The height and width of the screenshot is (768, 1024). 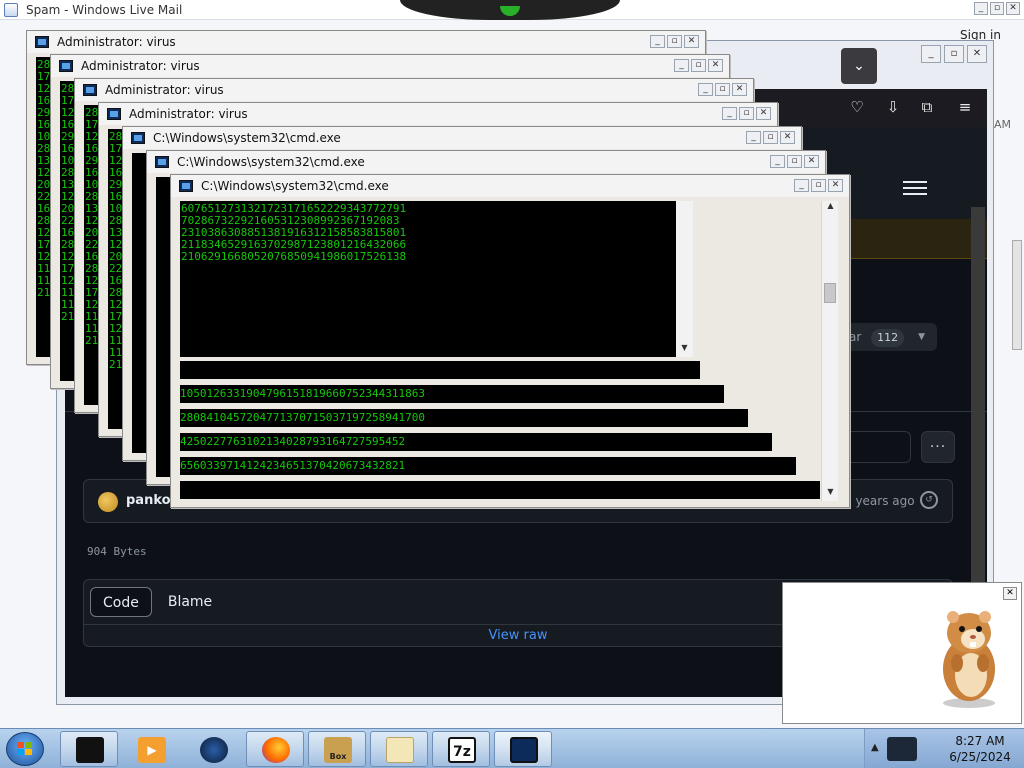 I want to click on box-game-icon: Box, so click(x=338, y=750).